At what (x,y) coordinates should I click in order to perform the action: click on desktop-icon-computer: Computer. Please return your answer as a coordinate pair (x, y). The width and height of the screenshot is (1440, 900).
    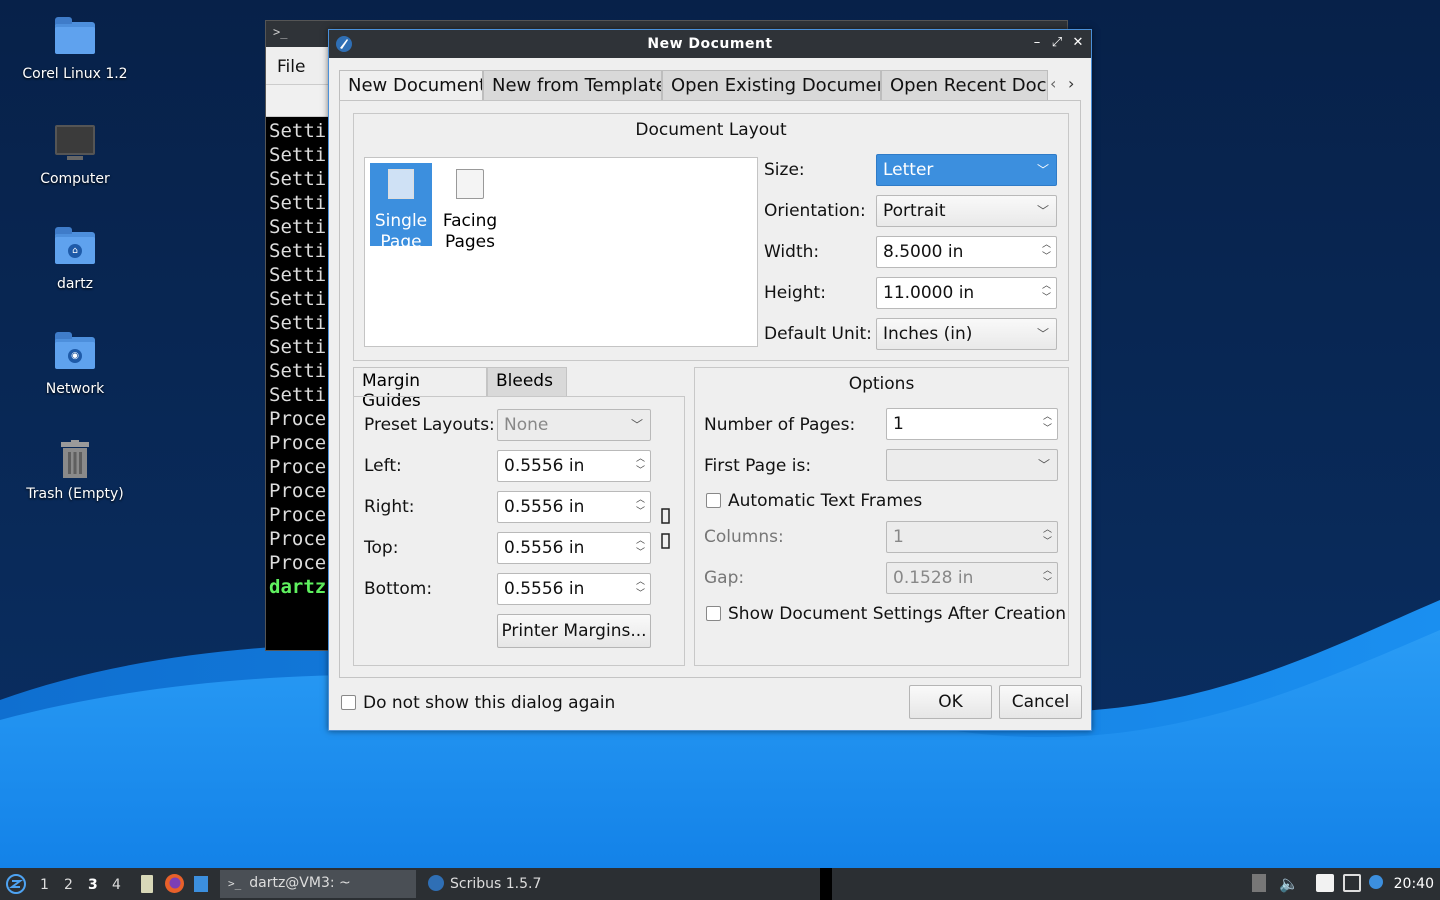
    Looking at the image, I should click on (75, 154).